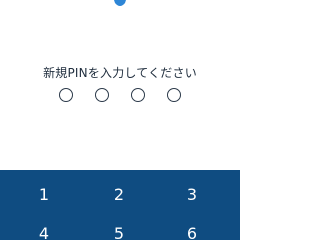 Image resolution: width=320 pixels, height=240 pixels. What do you see at coordinates (119, 230) in the screenshot?
I see `key-5: 5` at bounding box center [119, 230].